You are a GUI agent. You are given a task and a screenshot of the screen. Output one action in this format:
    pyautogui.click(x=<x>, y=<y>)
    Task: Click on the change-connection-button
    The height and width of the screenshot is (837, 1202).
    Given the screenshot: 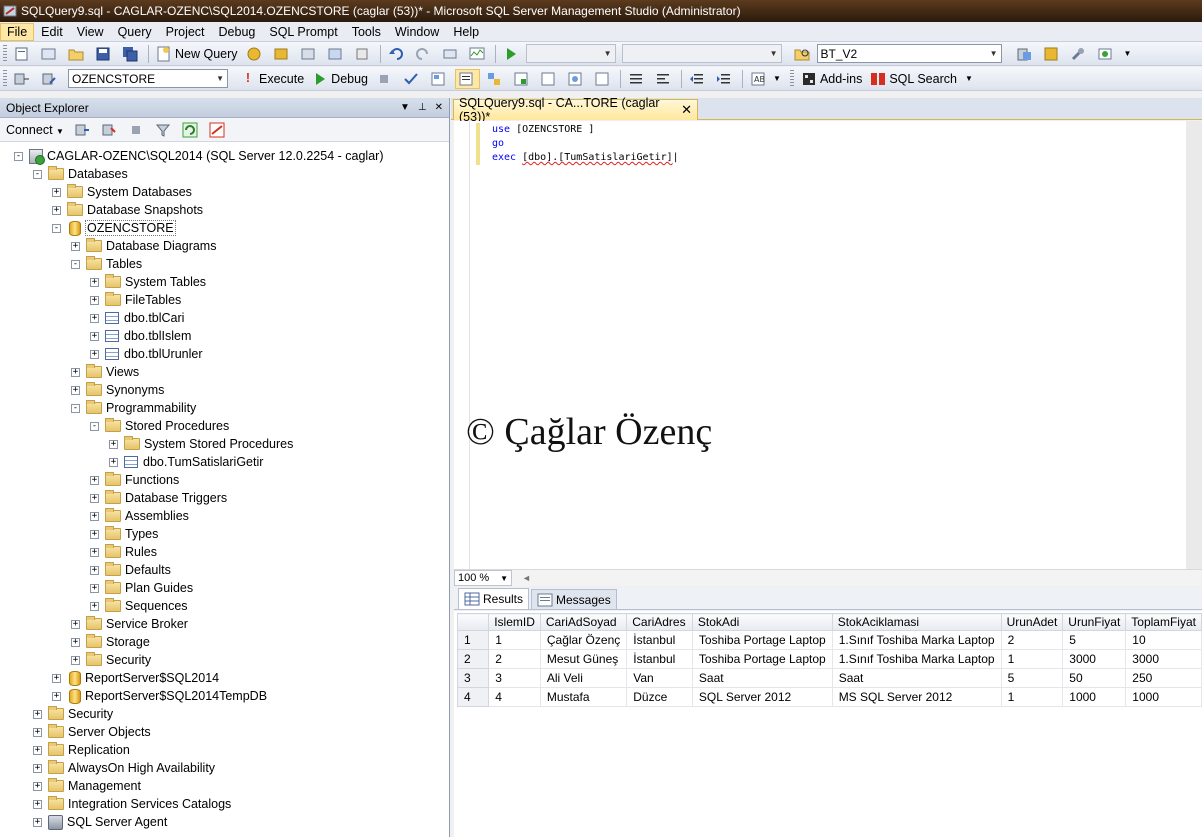 What is the action you would take?
    pyautogui.click(x=50, y=79)
    